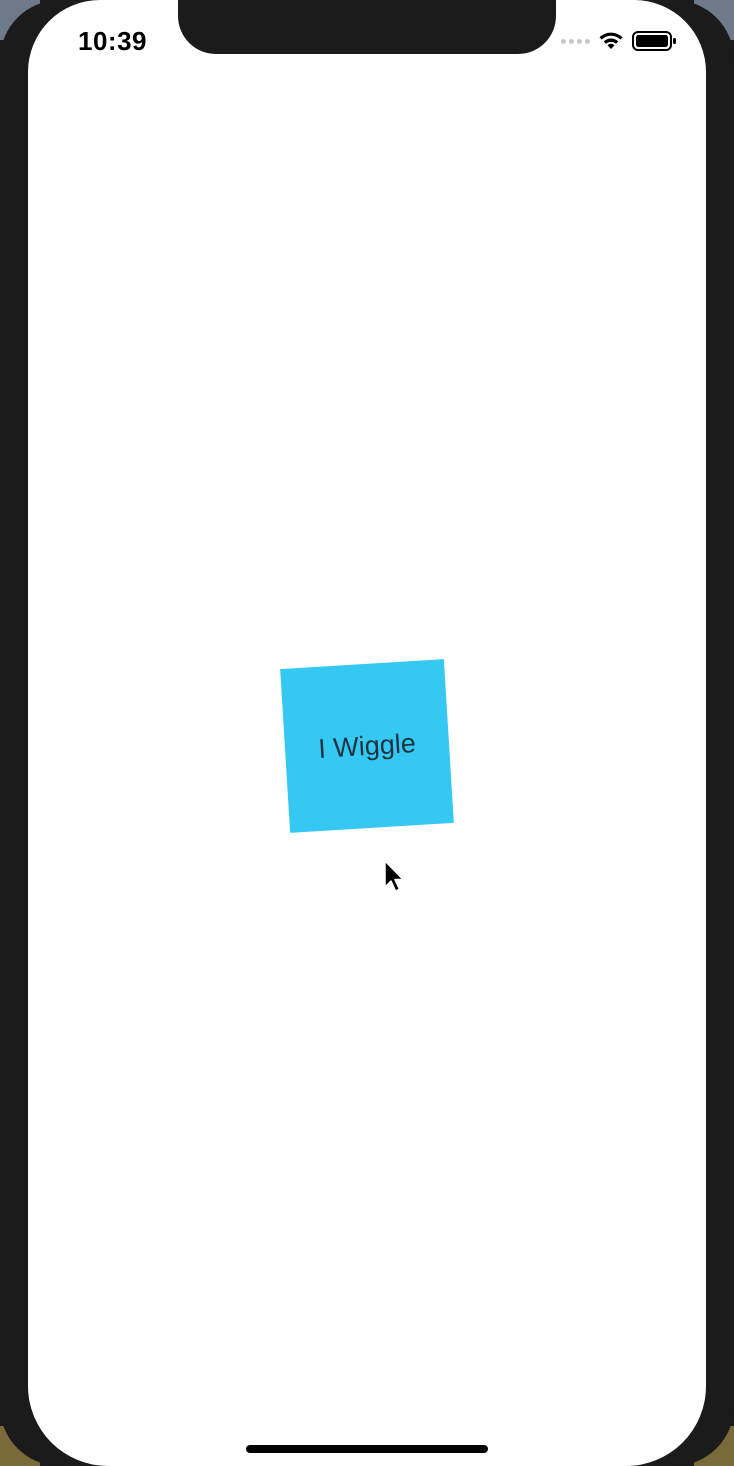 The height and width of the screenshot is (1466, 734). I want to click on mouse-pointer-icon, so click(395, 878).